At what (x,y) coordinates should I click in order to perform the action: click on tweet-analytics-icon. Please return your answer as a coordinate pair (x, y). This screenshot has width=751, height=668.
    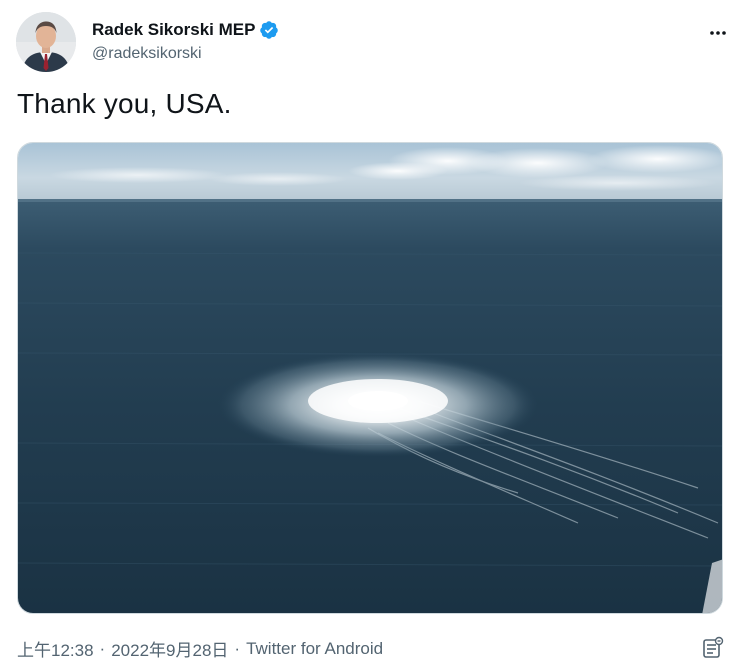
    Looking at the image, I should click on (713, 648).